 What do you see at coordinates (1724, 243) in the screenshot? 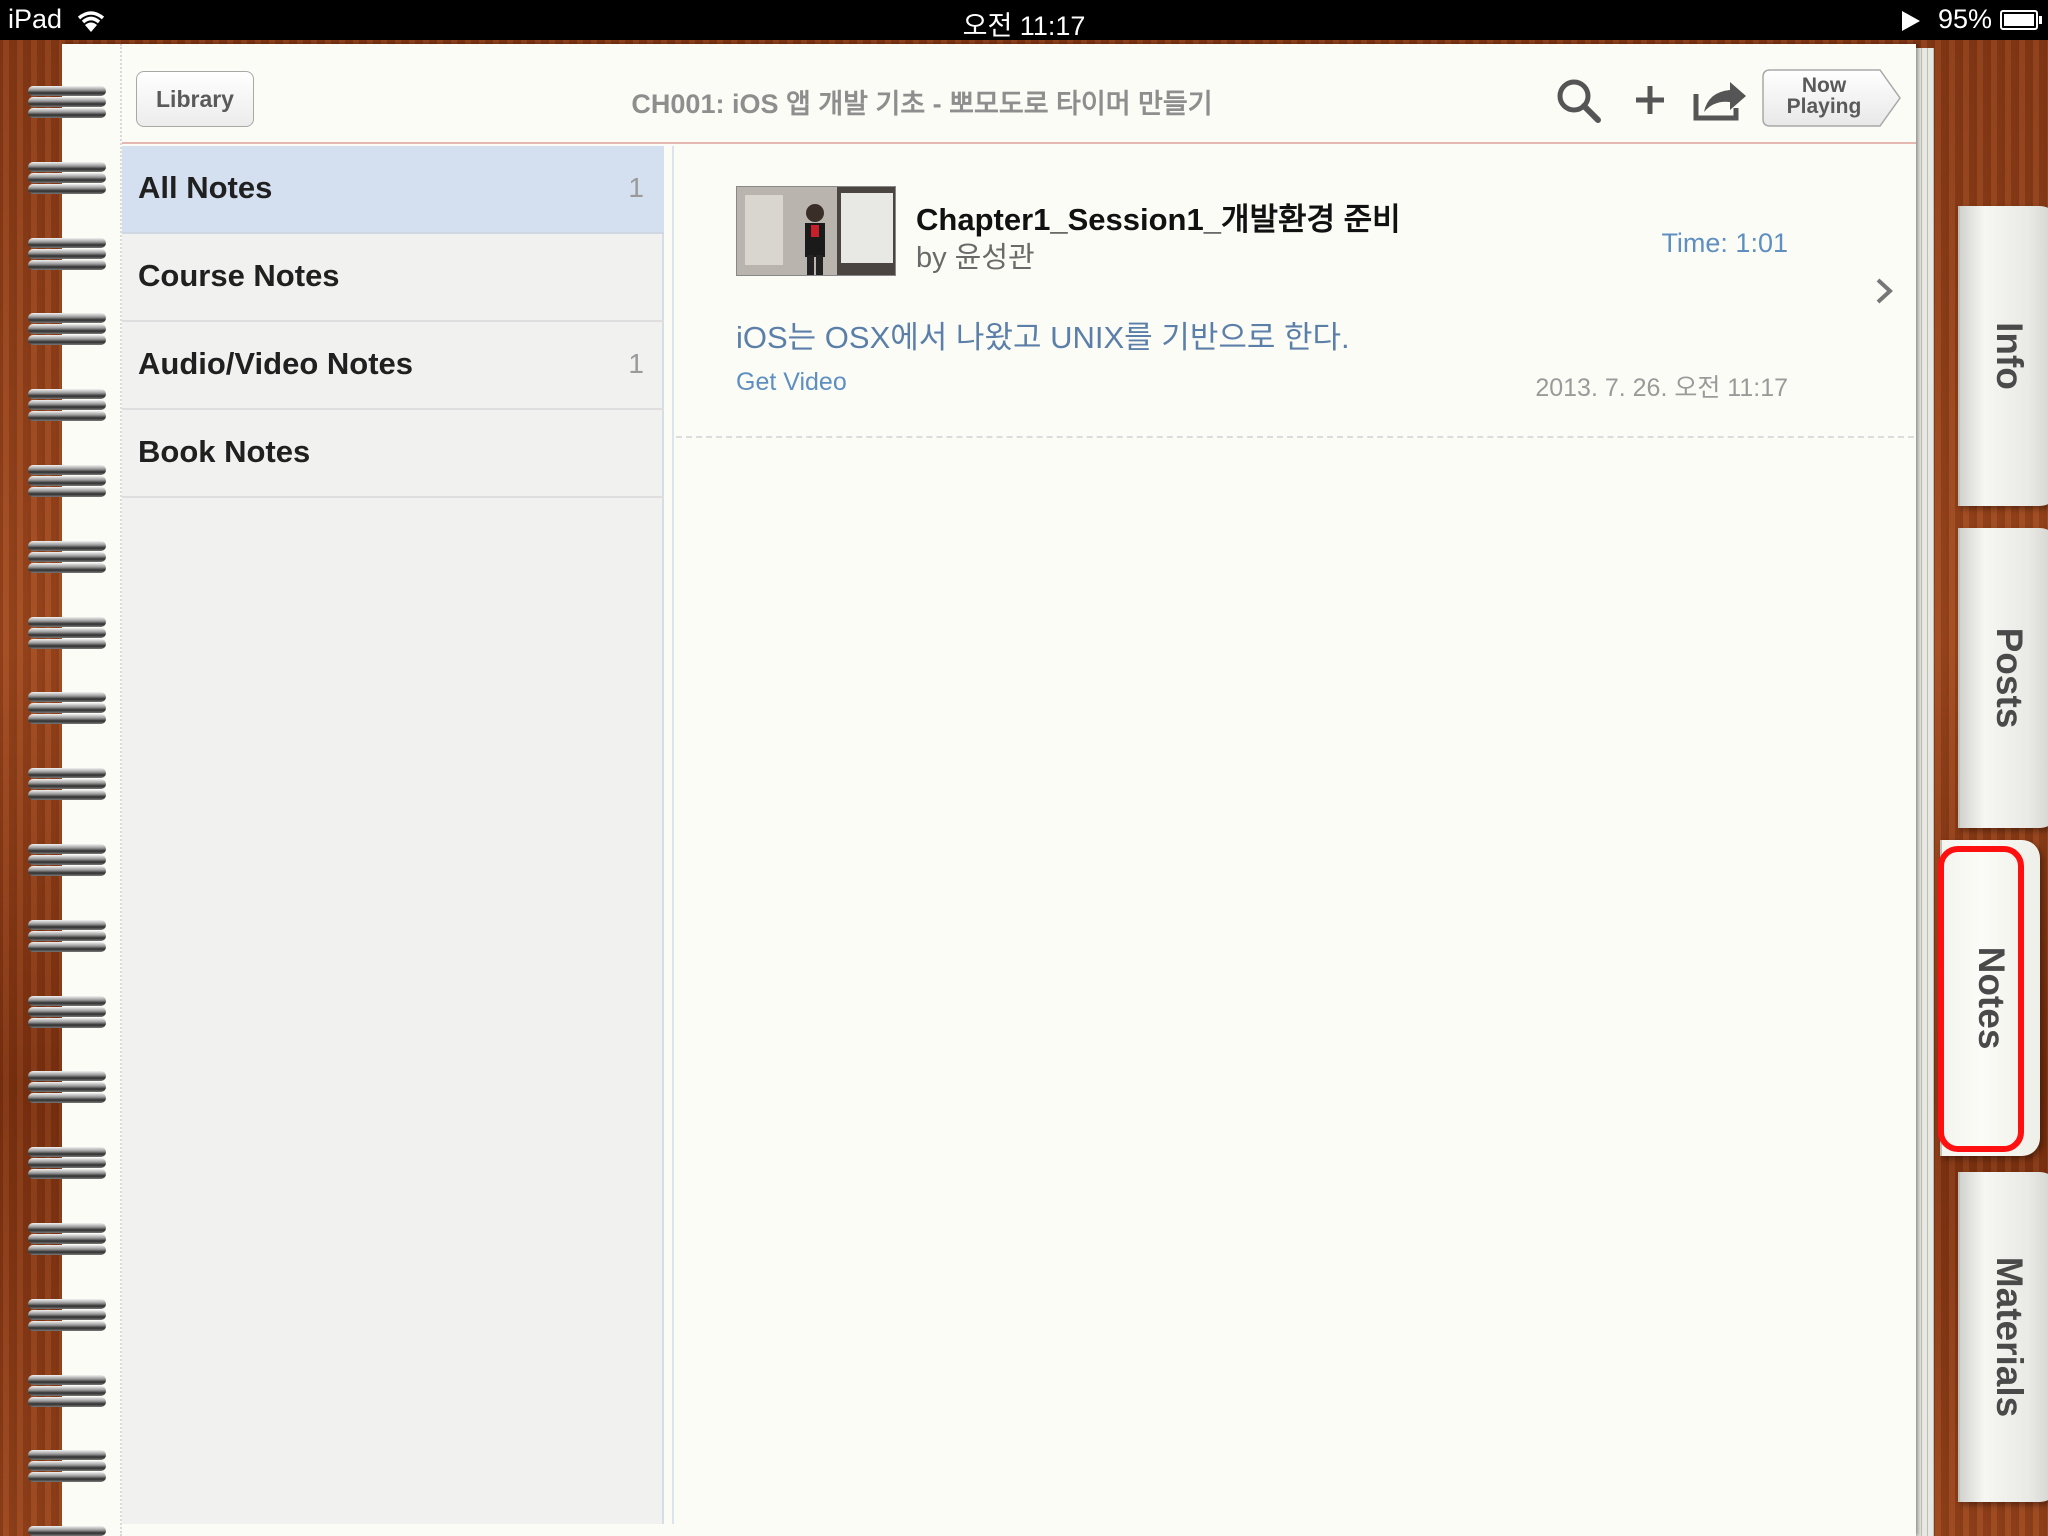
I see `note-timestamp: Time: 1:01` at bounding box center [1724, 243].